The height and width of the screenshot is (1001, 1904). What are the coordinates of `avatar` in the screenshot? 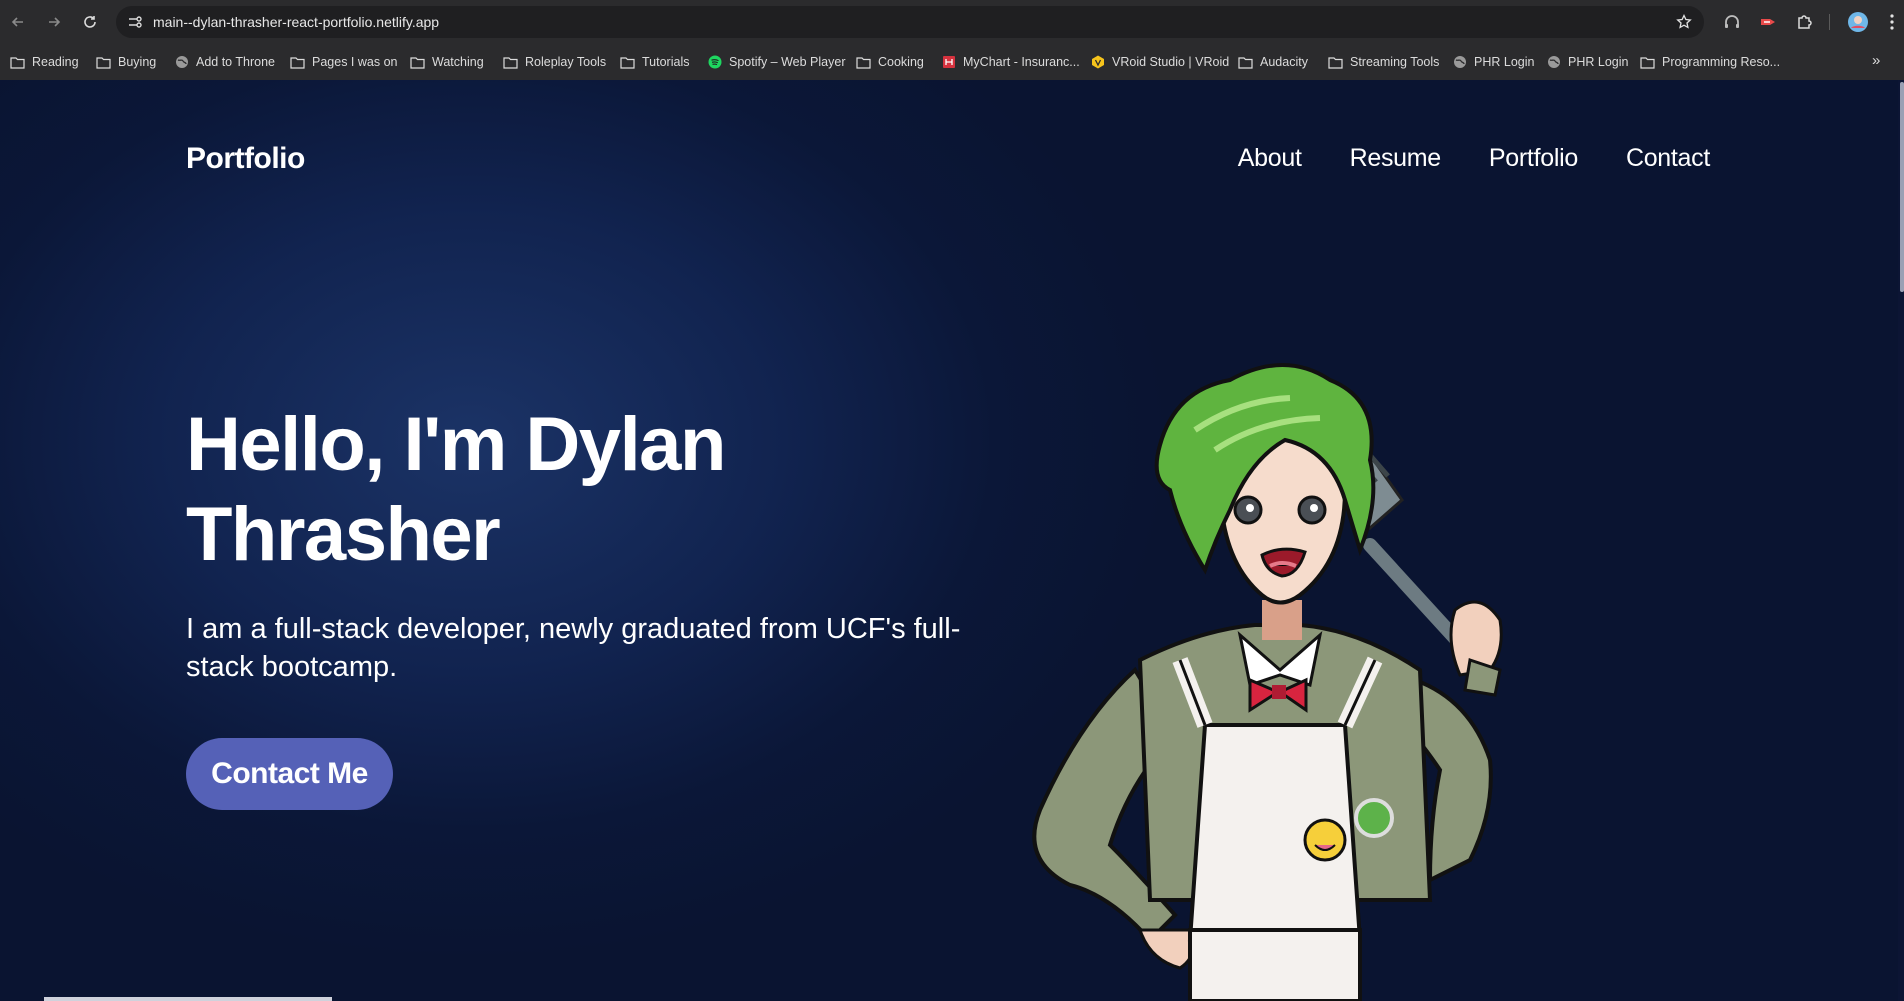 It's located at (1858, 22).